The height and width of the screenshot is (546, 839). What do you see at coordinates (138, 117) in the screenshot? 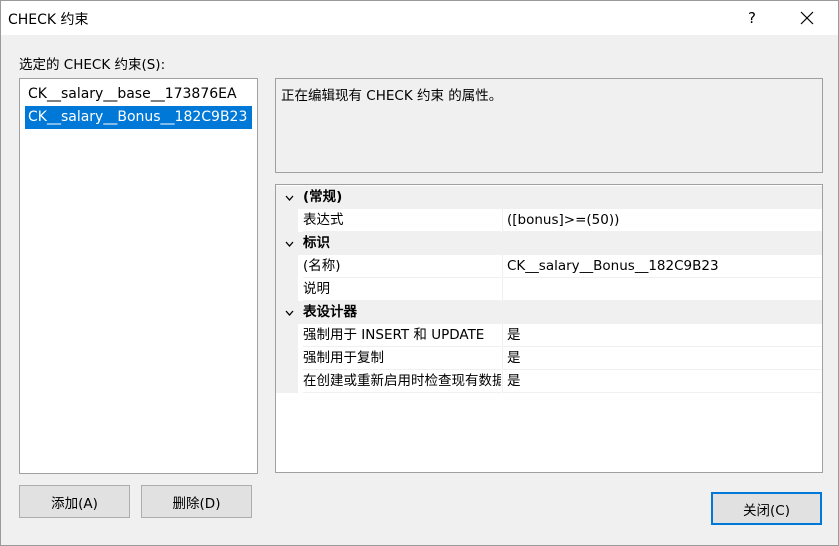
I see `constraint-list-item-selected: CK__salary__Bonus__182C9B23` at bounding box center [138, 117].